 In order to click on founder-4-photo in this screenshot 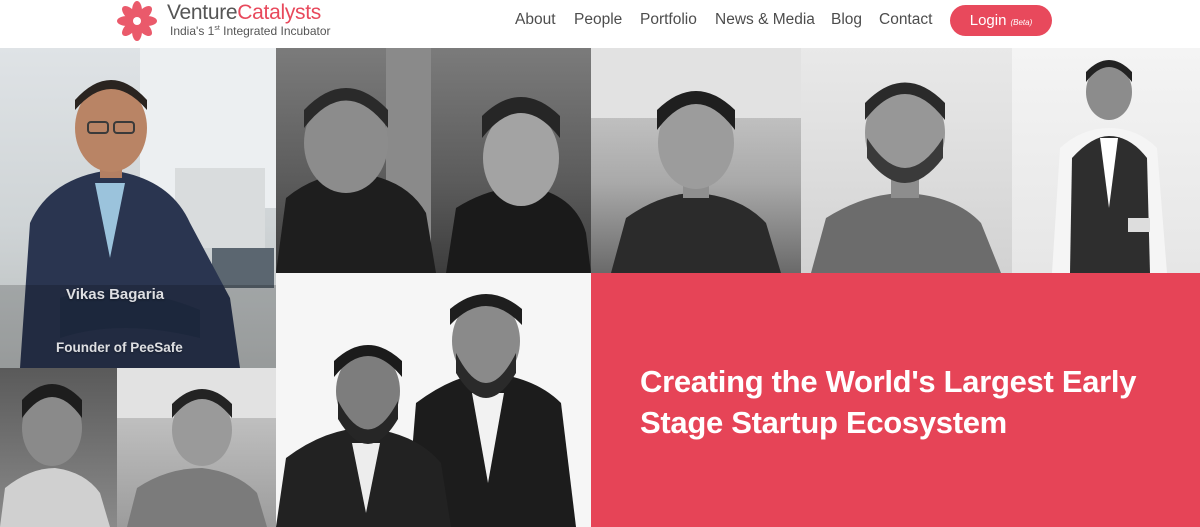, I will do `click(906, 177)`.